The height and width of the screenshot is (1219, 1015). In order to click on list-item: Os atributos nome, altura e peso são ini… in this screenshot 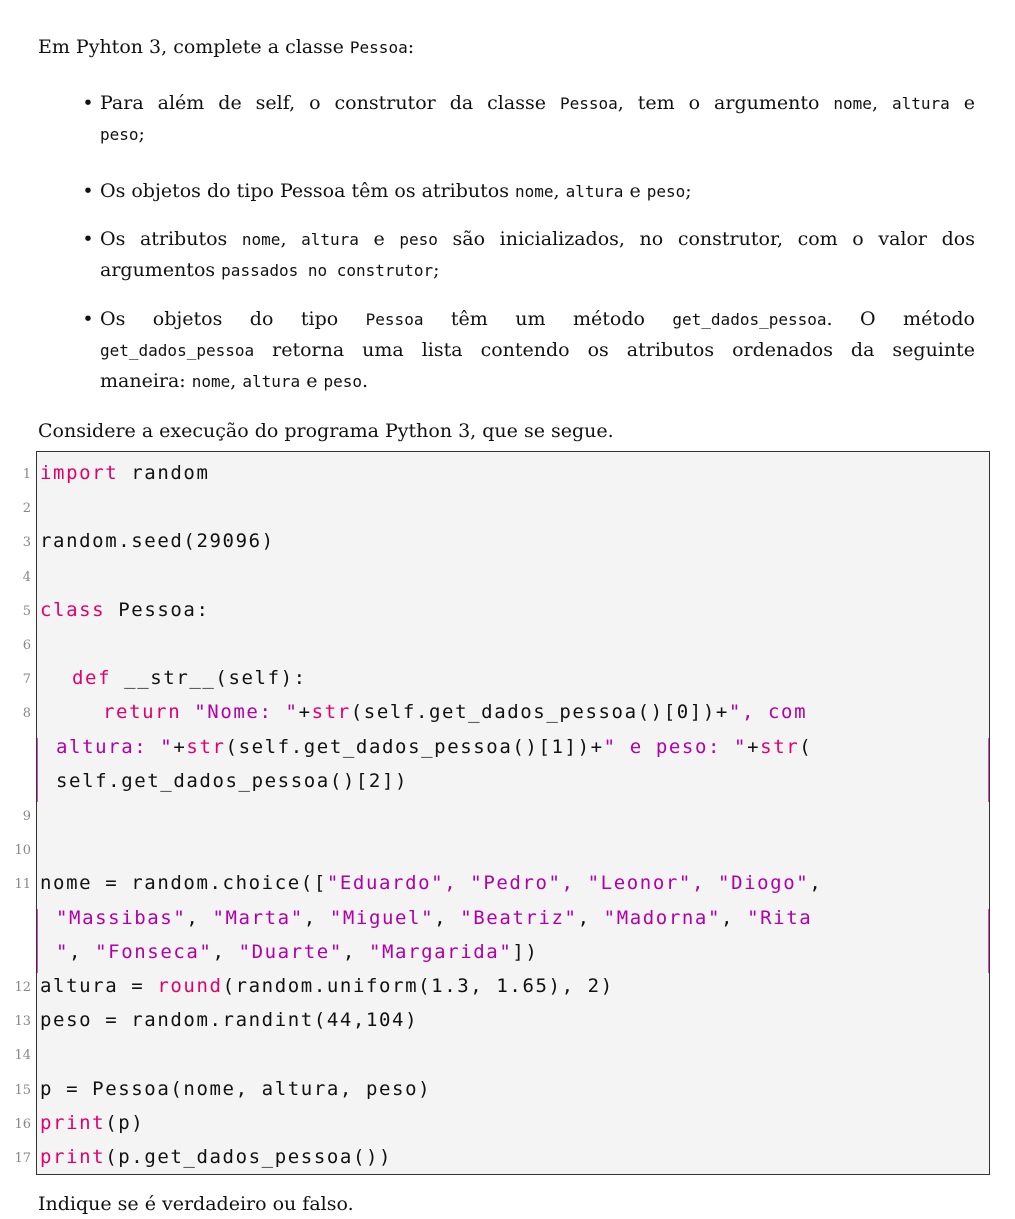, I will do `click(537, 255)`.